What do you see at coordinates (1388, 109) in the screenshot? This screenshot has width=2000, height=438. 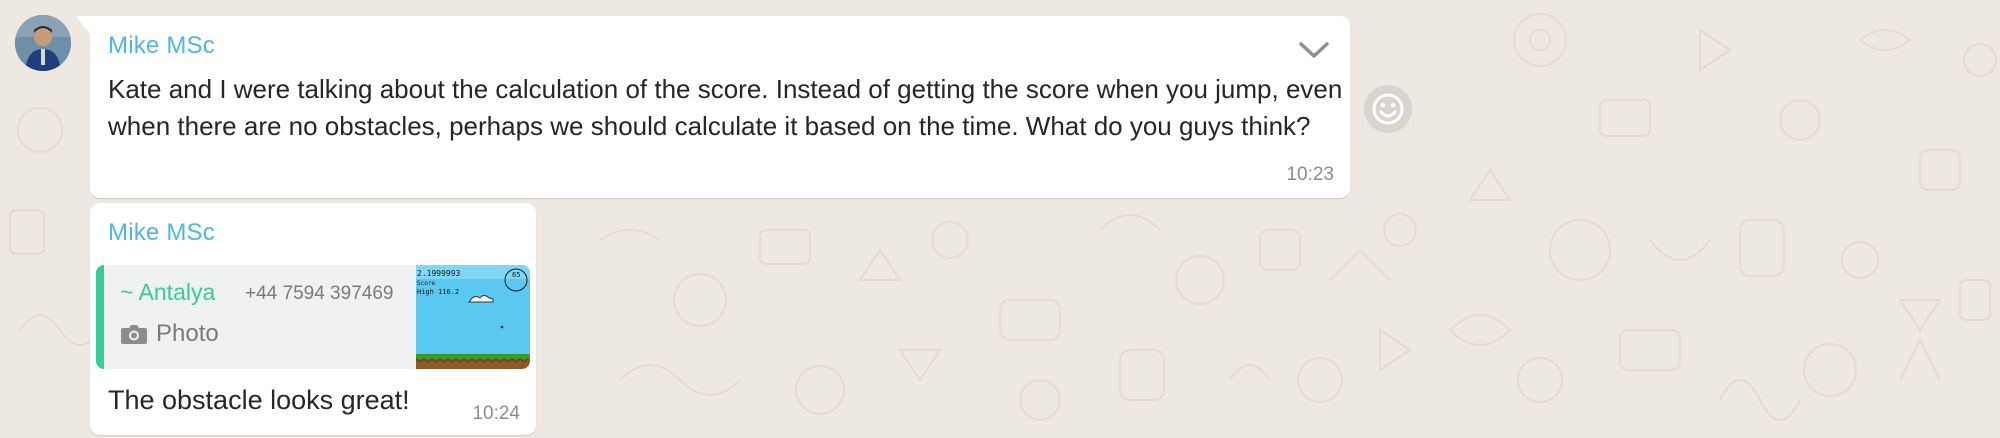 I see `smiley-icon` at bounding box center [1388, 109].